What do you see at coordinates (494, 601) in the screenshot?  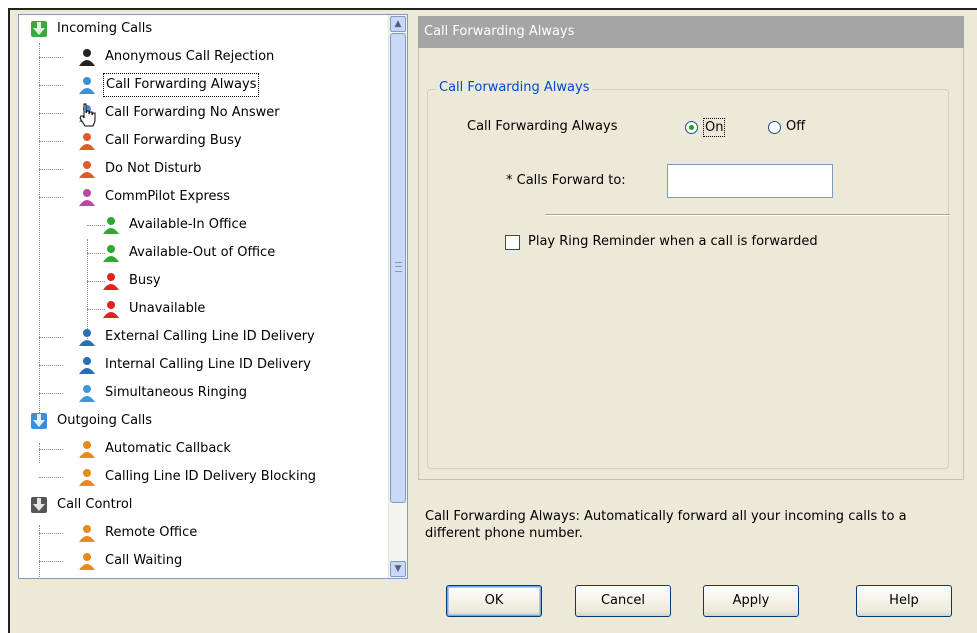 I see `ok-button: OK` at bounding box center [494, 601].